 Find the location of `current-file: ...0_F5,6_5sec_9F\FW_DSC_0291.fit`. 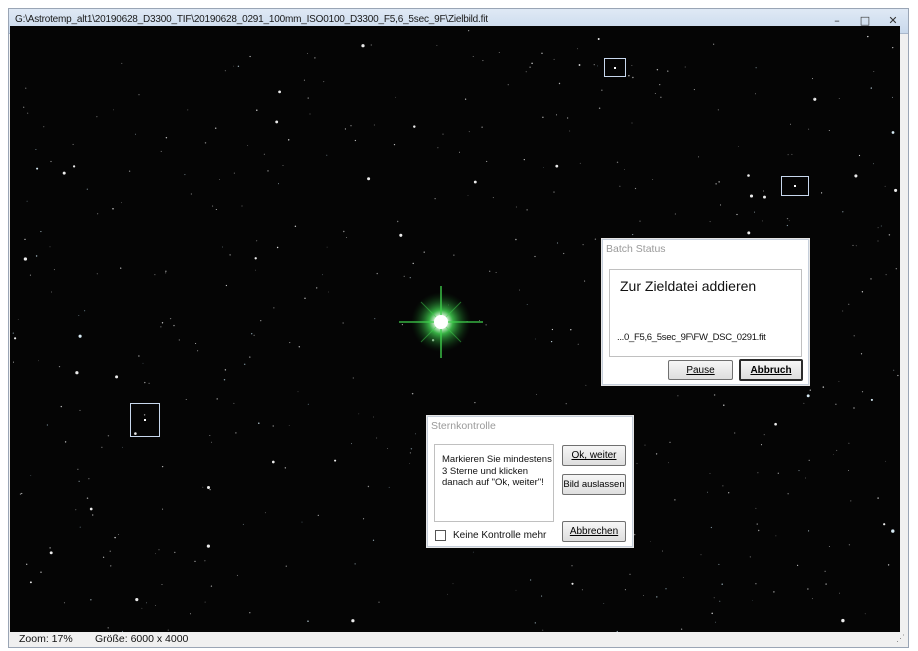

current-file: ...0_F5,6_5sec_9F\FW_DSC_0291.fit is located at coordinates (691, 337).